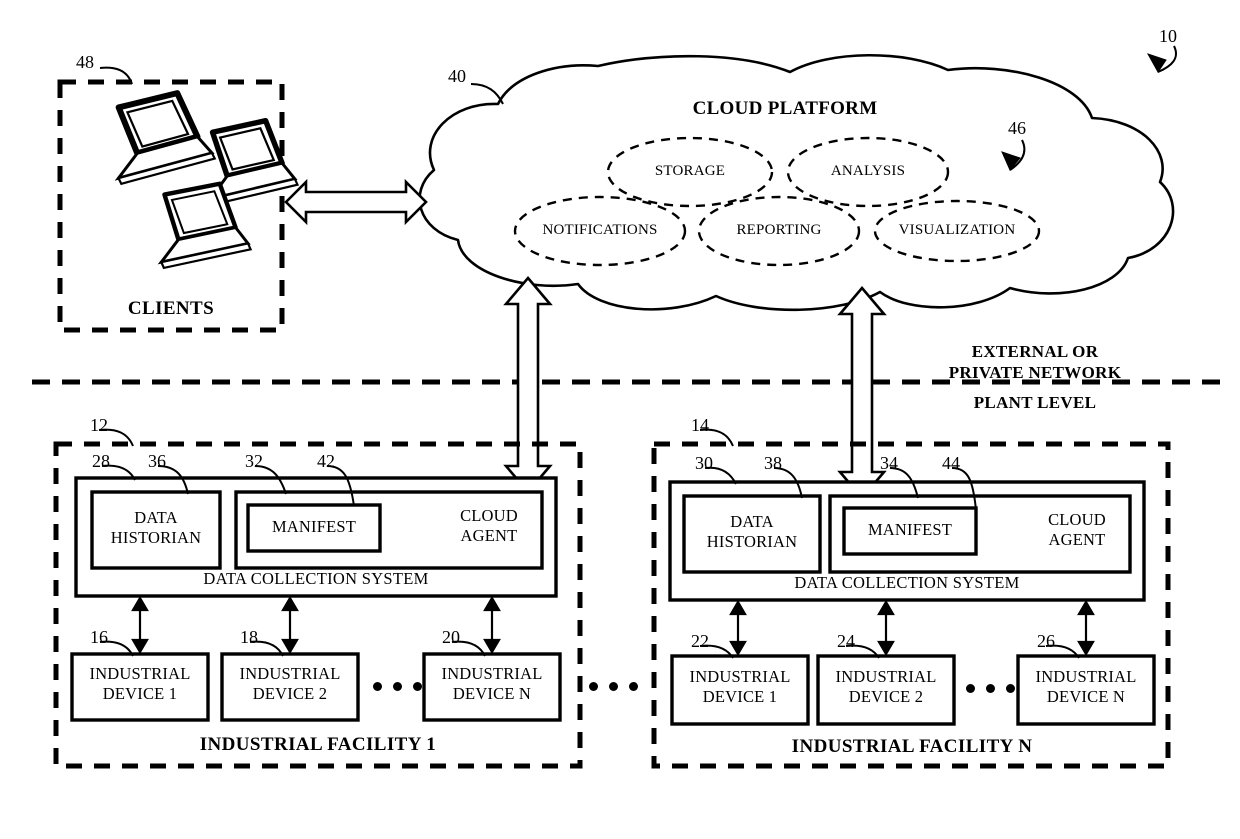  I want to click on facility-n-device-2-line1: INDUSTRIAL, so click(886, 676).